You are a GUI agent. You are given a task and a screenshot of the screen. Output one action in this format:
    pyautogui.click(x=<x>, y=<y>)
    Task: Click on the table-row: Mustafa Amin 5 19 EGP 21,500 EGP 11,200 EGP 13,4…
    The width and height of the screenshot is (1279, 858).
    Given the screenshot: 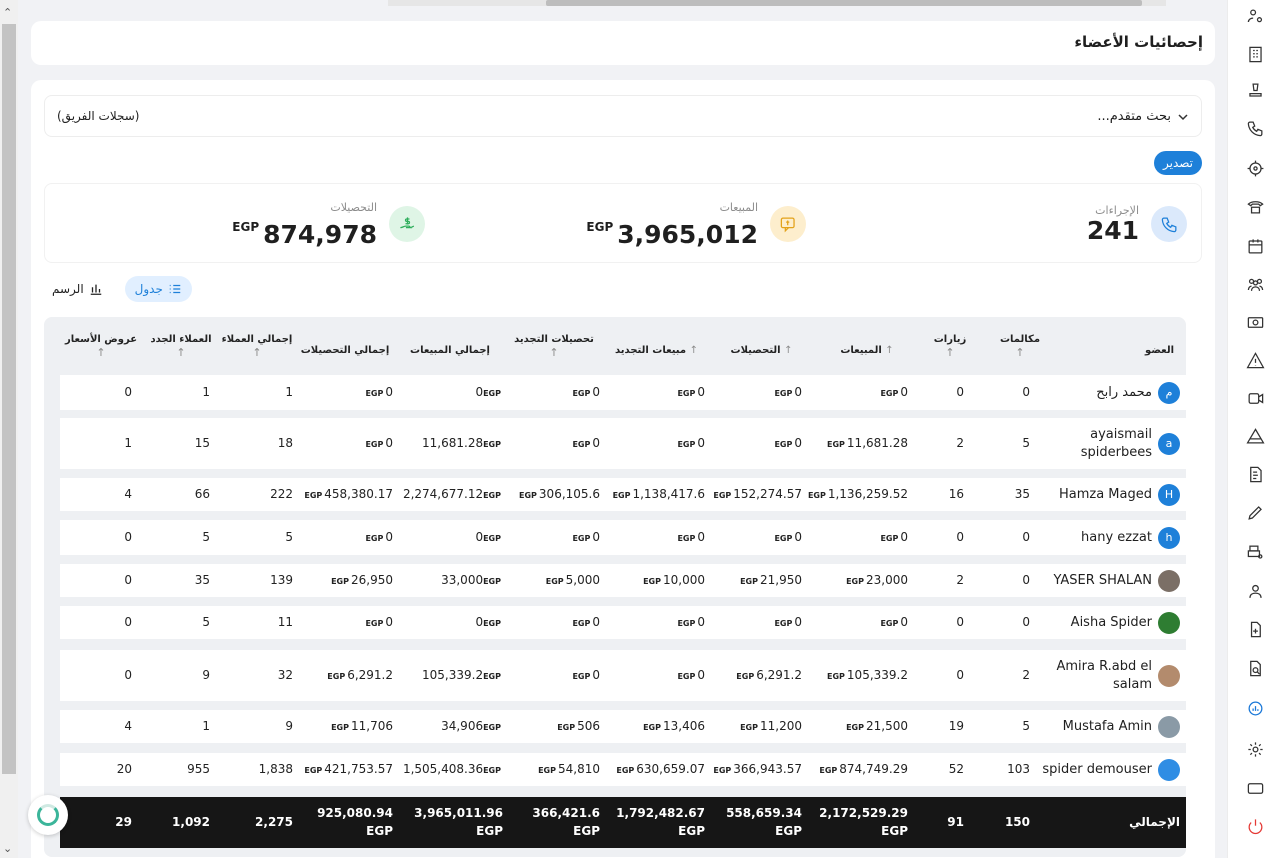 What is the action you would take?
    pyautogui.click(x=623, y=726)
    